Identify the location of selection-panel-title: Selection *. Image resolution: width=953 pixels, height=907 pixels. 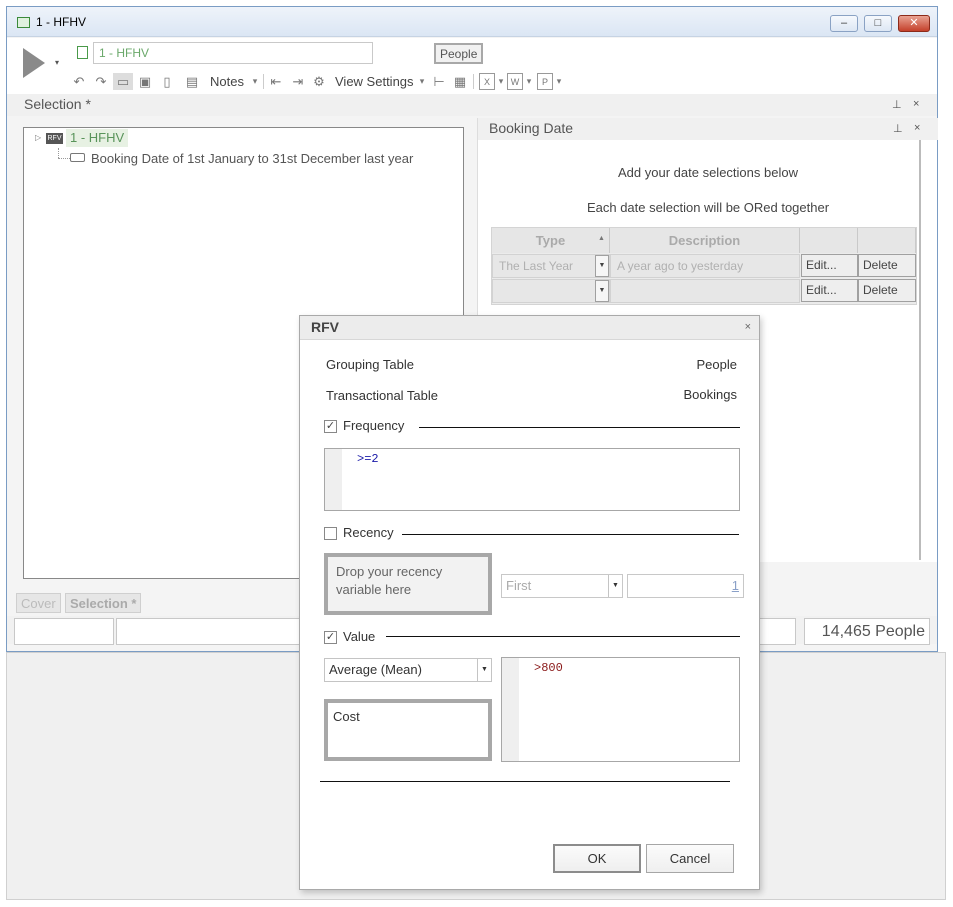
(57, 104).